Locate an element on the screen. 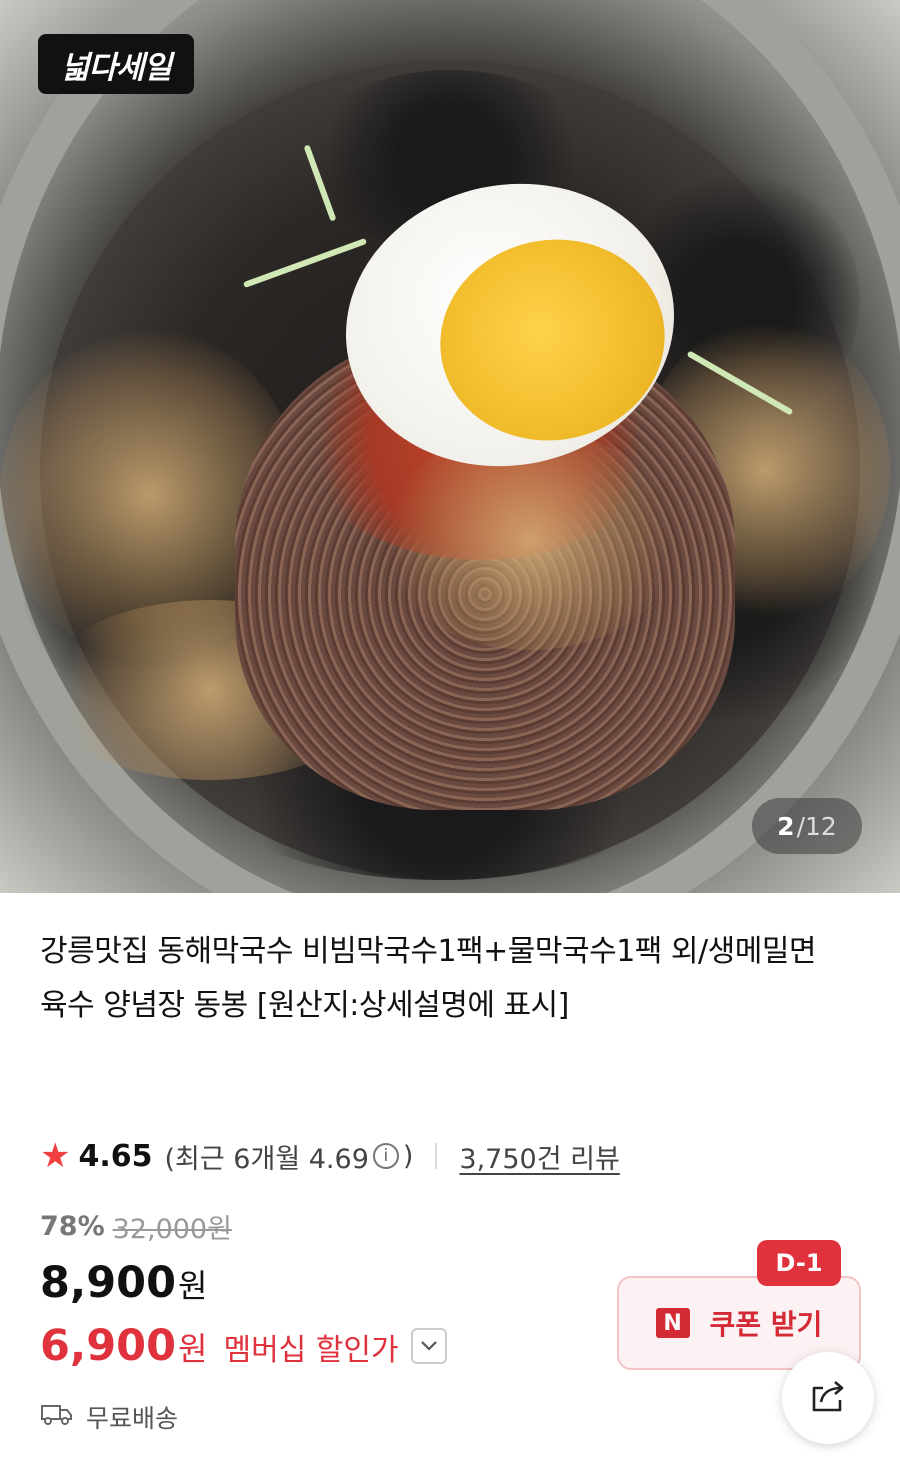 The width and height of the screenshot is (900, 1468). recent-rating-text: (최근 6개월 4.69 is located at coordinates (266, 1159).